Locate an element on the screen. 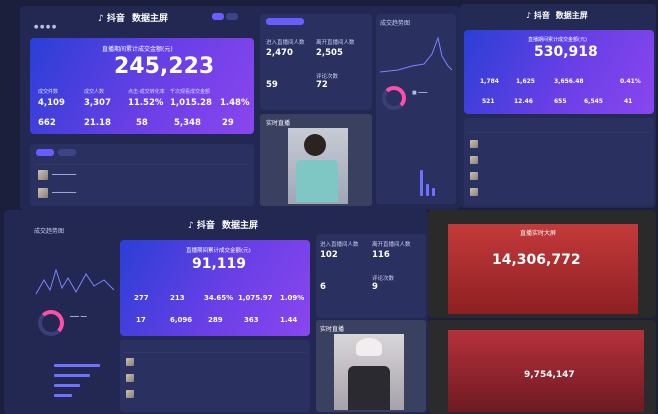 The height and width of the screenshot is (414, 658). stats-tab-active is located at coordinates (285, 21).